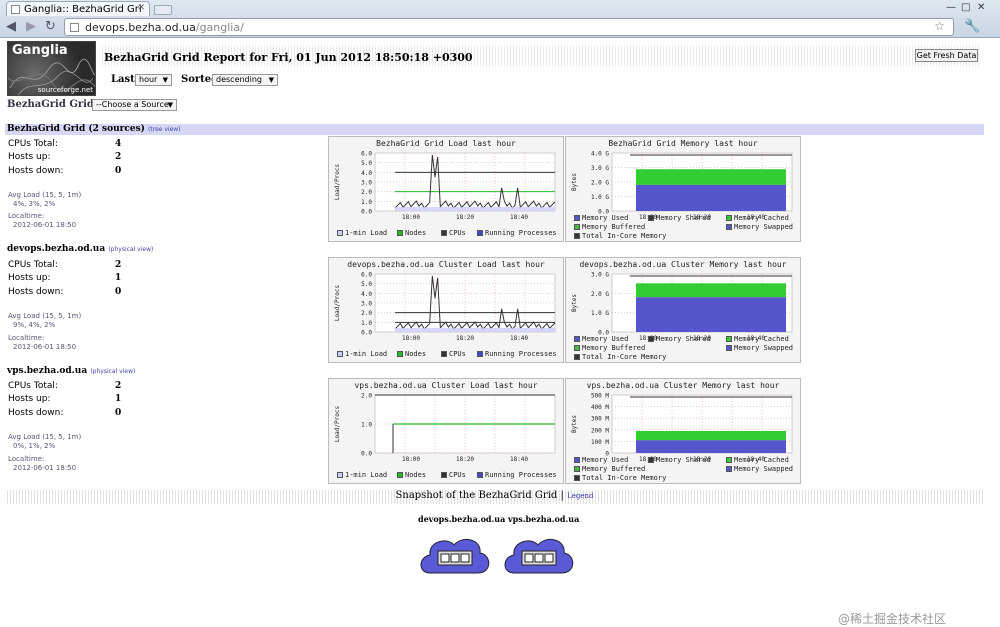 This screenshot has height=627, width=1000. What do you see at coordinates (164, 129) in the screenshot?
I see `tree-view-link: (tree view)` at bounding box center [164, 129].